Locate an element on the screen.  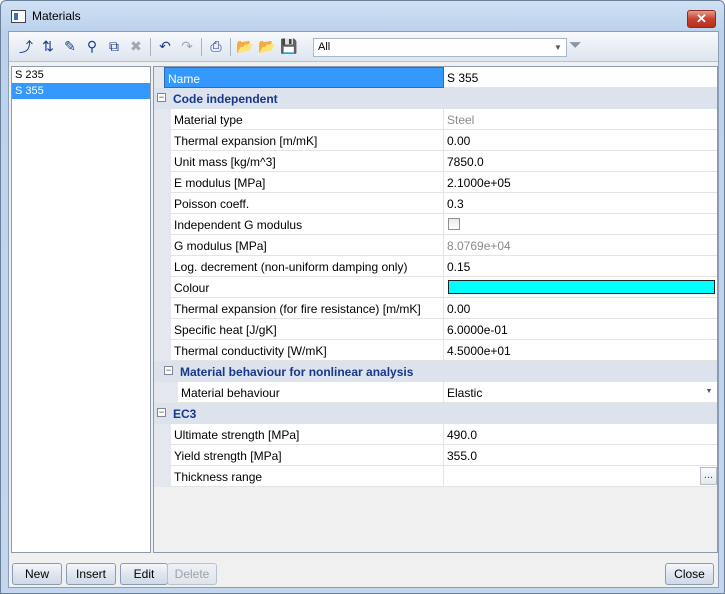
property-value: 0.3 is located at coordinates (580, 203).